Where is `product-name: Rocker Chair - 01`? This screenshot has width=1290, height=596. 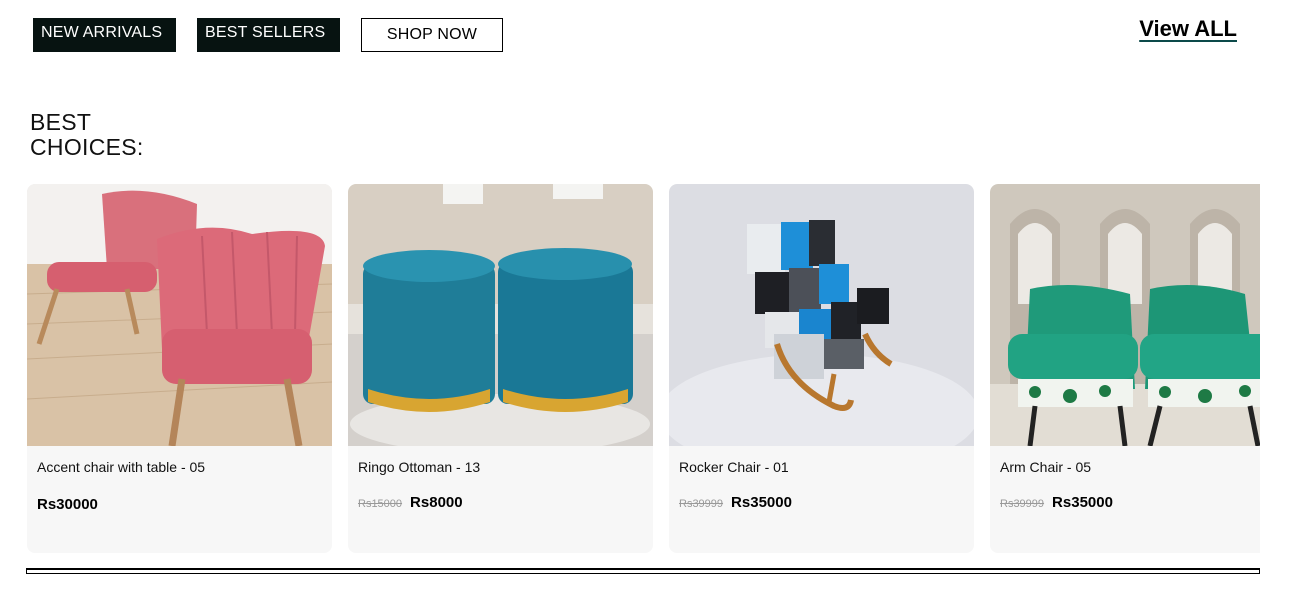
product-name: Rocker Chair - 01 is located at coordinates (734, 467).